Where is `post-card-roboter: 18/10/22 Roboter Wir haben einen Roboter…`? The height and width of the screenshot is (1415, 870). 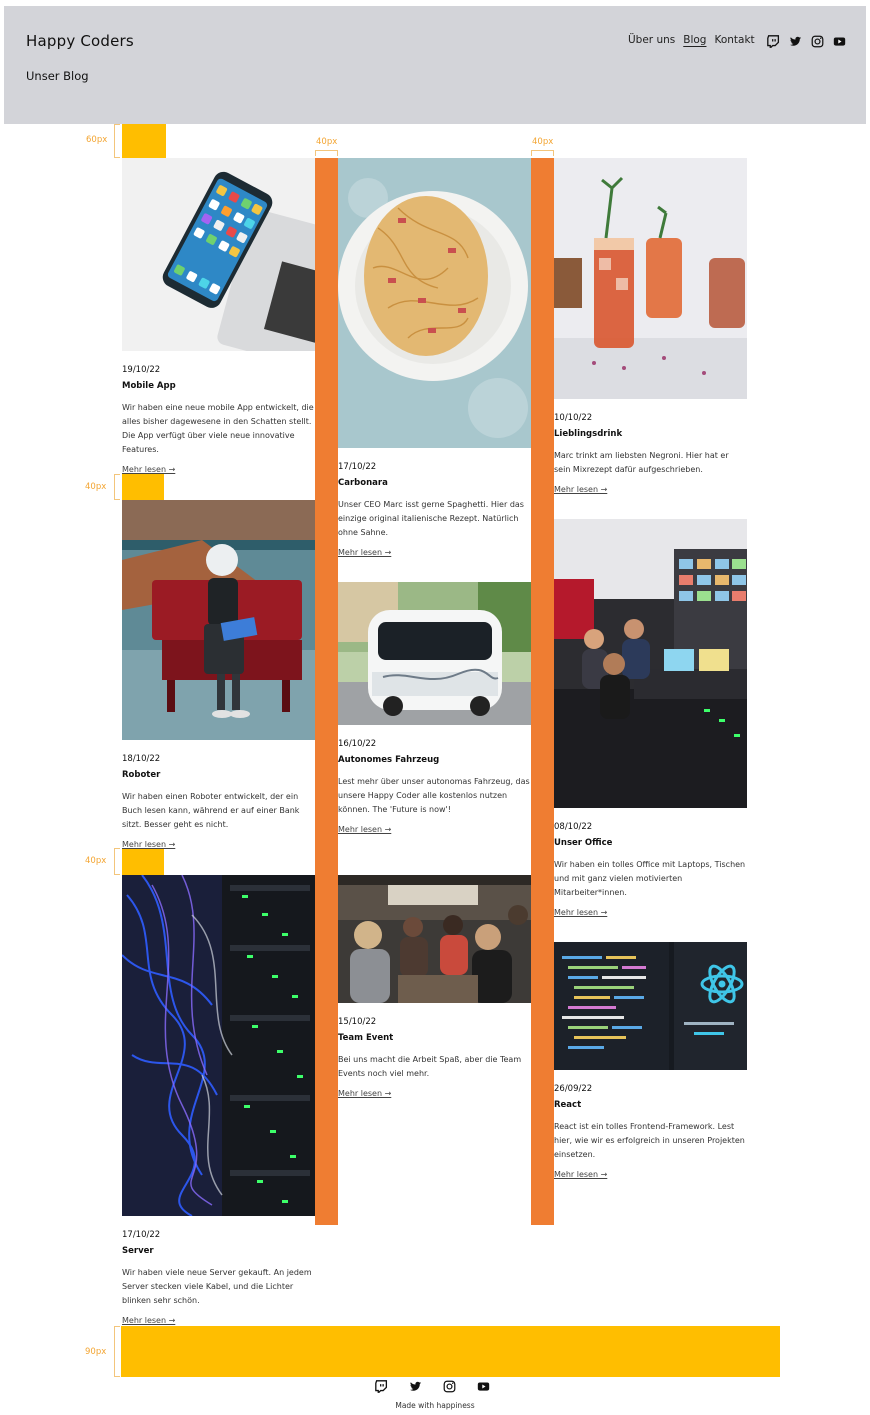
post-card-roboter: 18/10/22 Roboter Wir haben einen Roboter… is located at coordinates (218, 675).